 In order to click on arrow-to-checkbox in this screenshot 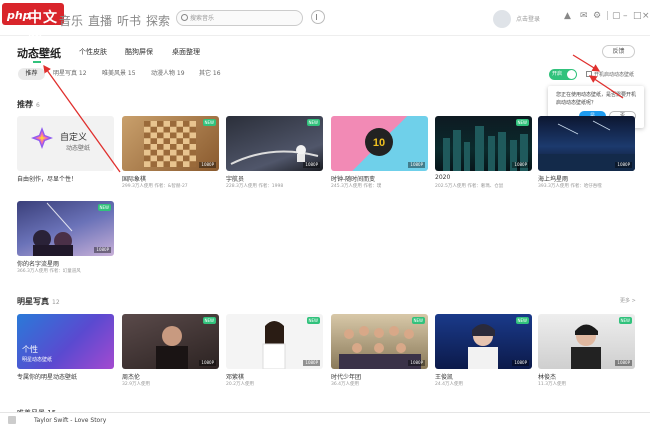, I will do `click(606, 87)`.